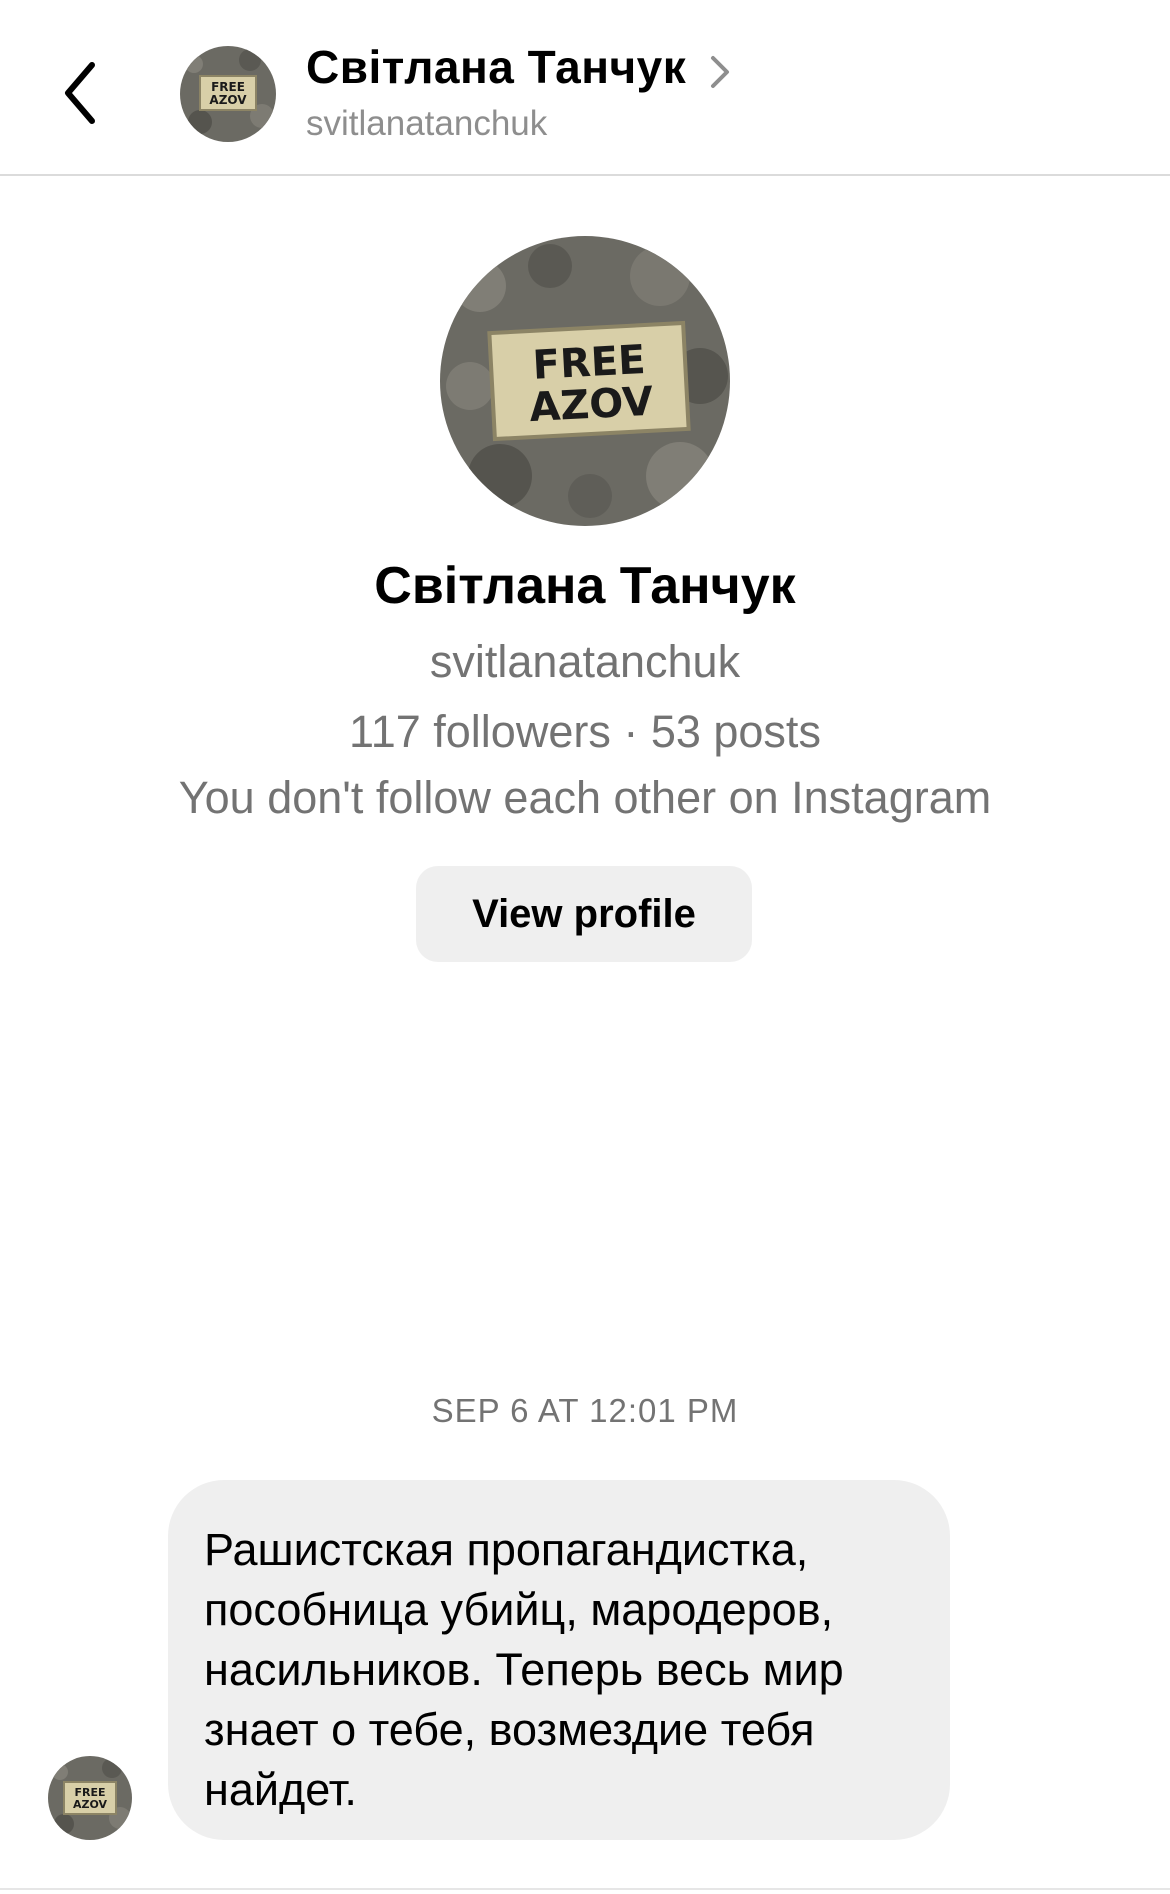 The height and width of the screenshot is (1894, 1170). I want to click on view-profile-button: View profile, so click(584, 914).